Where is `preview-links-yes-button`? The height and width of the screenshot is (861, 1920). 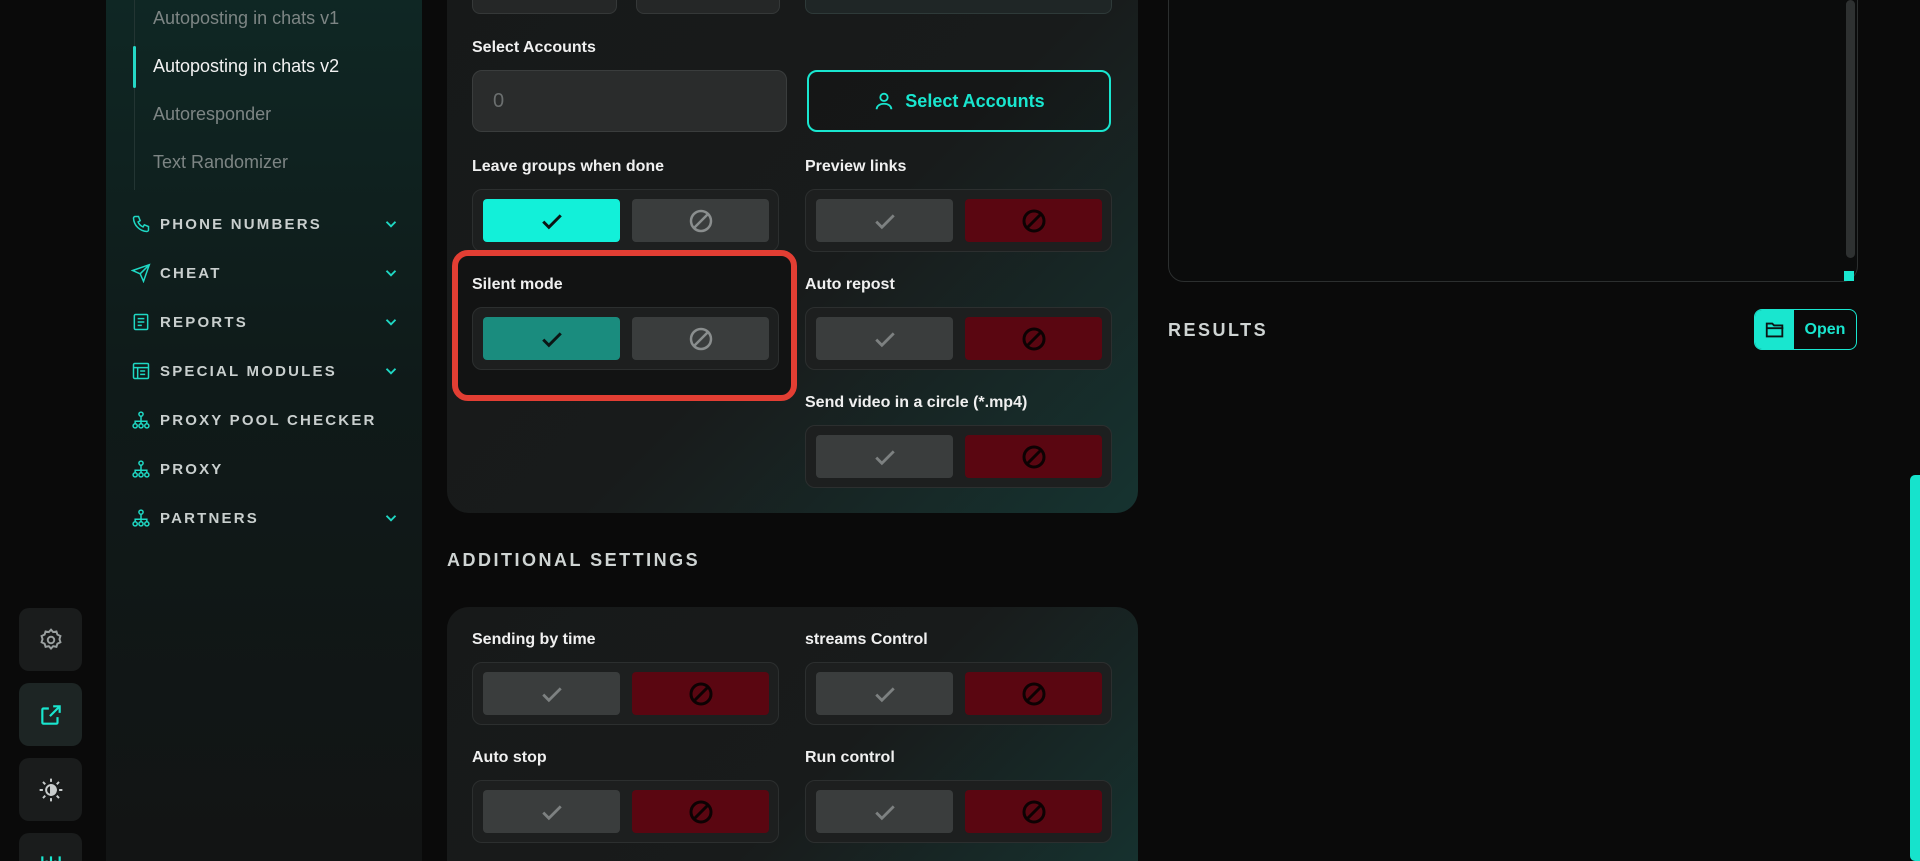
preview-links-yes-button is located at coordinates (884, 220).